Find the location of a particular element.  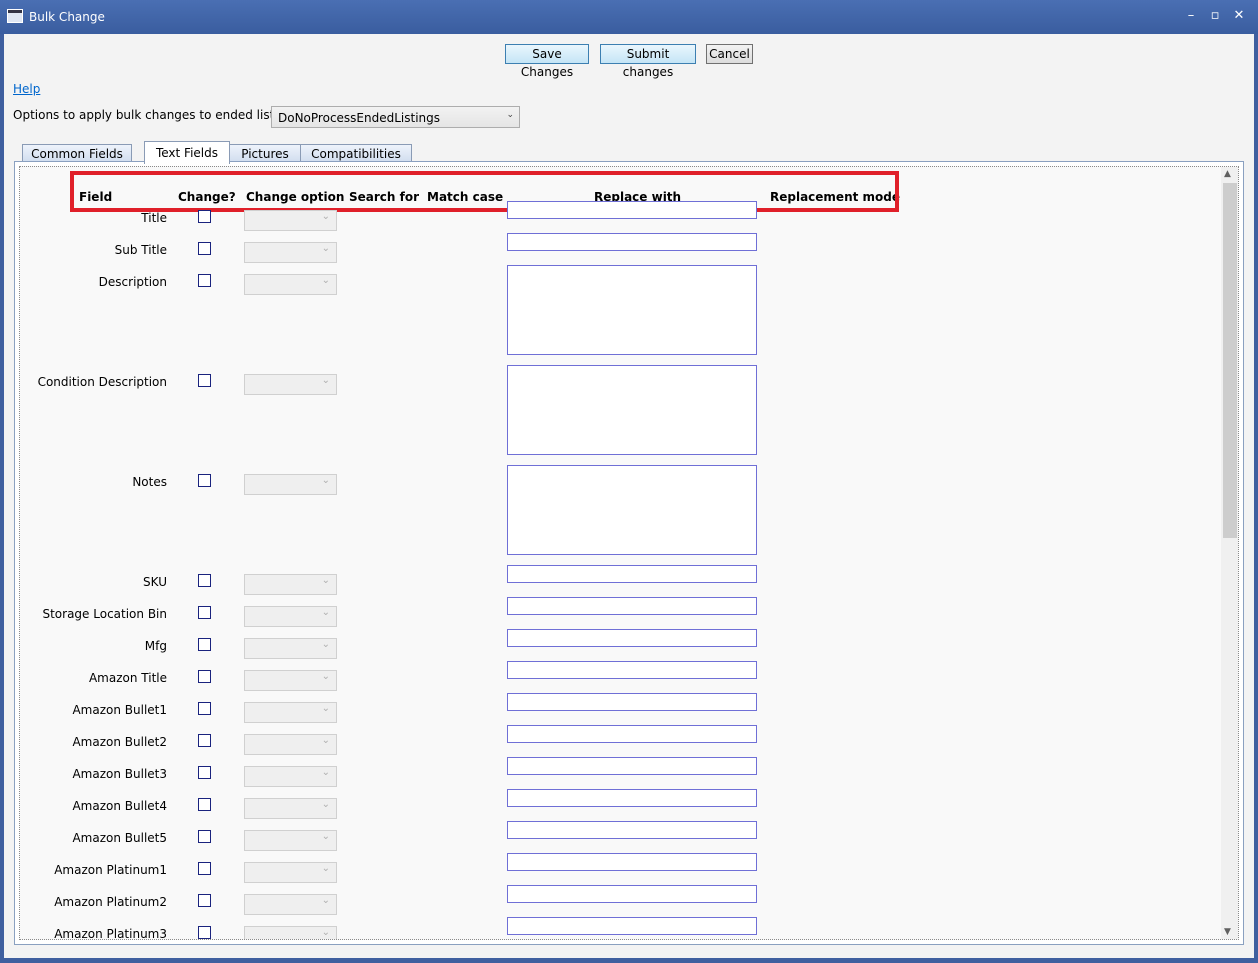

field-label: Amazon Bullet1 is located at coordinates (119, 710).